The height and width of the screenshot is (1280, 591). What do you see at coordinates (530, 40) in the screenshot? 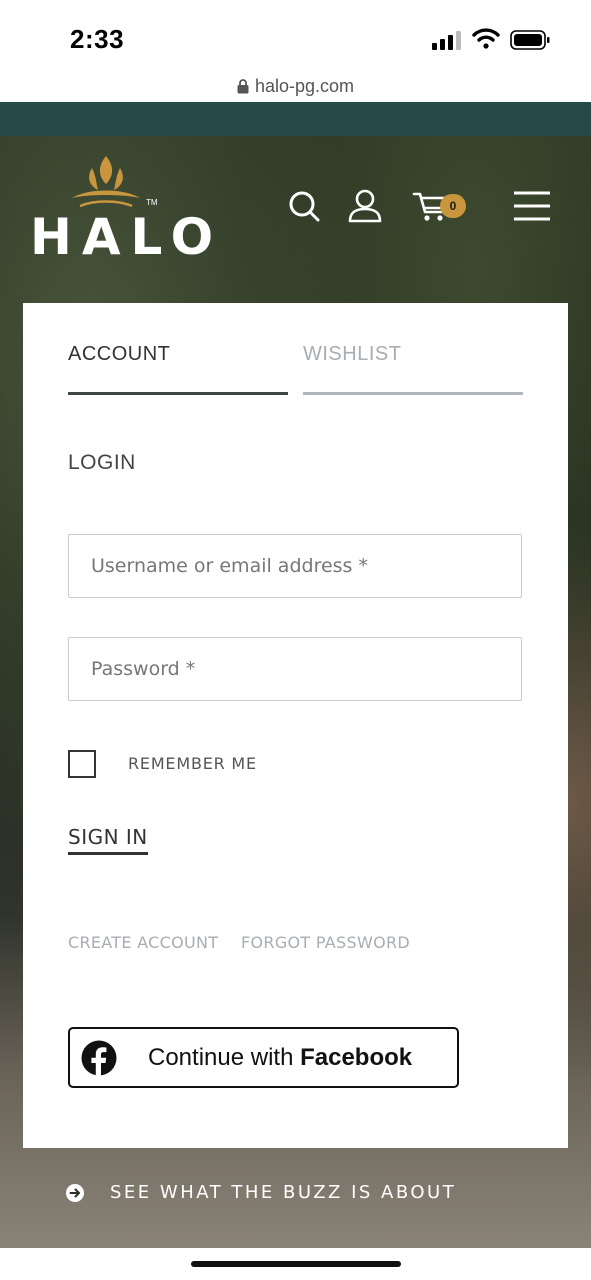
I see `battery-icon` at bounding box center [530, 40].